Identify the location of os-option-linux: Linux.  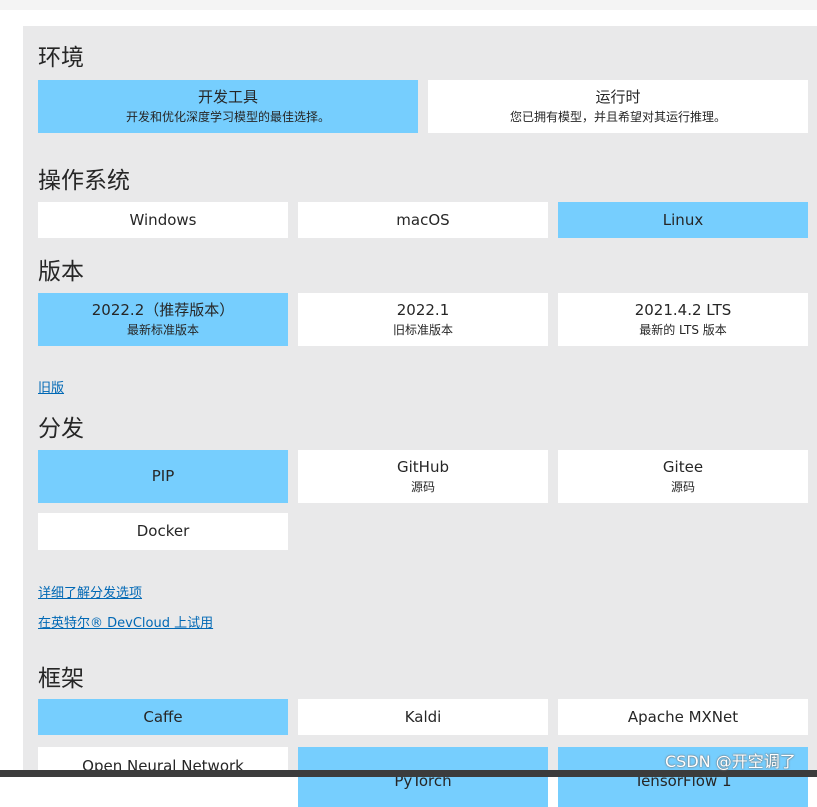
(683, 220).